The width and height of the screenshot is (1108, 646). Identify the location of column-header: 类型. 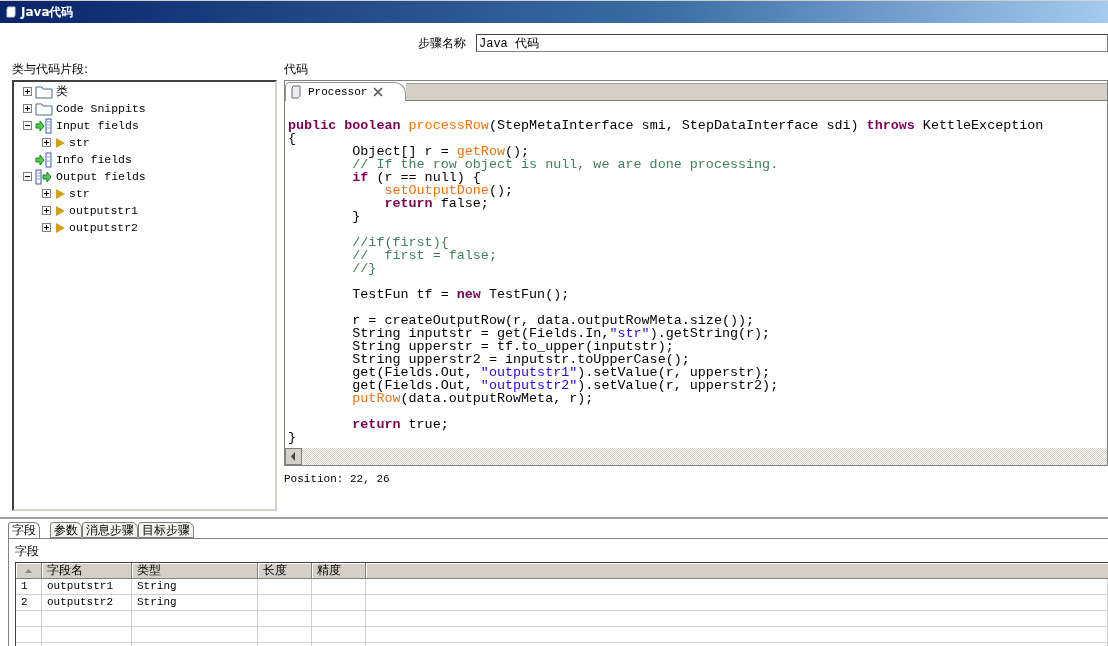
(195, 571).